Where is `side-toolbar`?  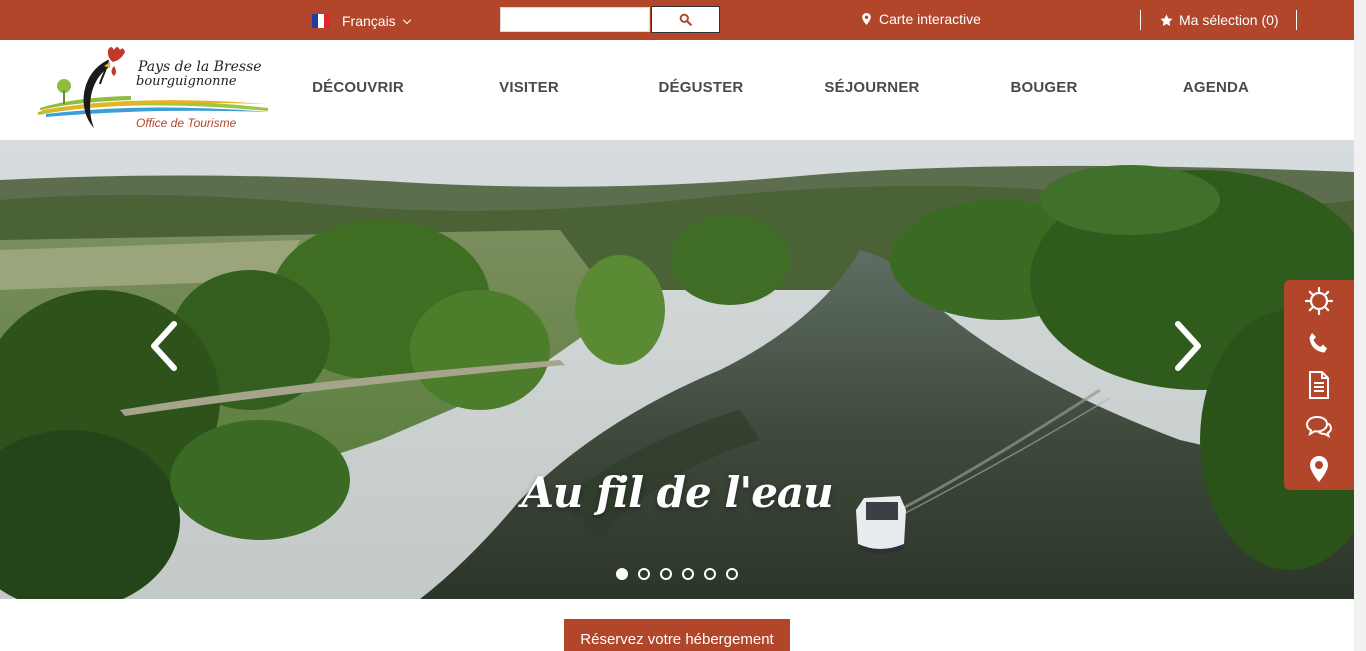
side-toolbar is located at coordinates (1319, 385).